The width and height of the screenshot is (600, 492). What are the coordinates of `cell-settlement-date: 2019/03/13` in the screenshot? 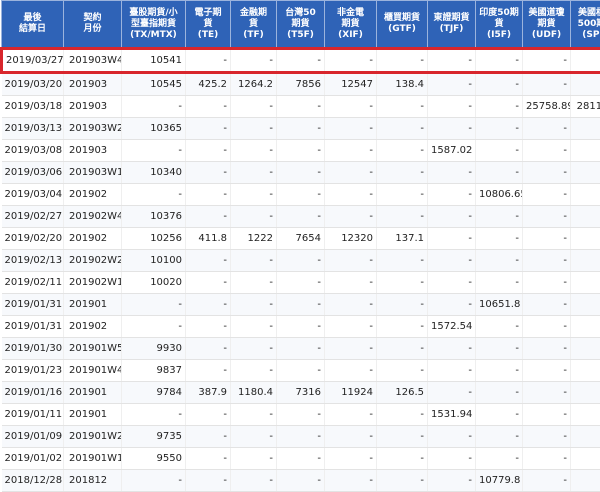 It's located at (33, 129).